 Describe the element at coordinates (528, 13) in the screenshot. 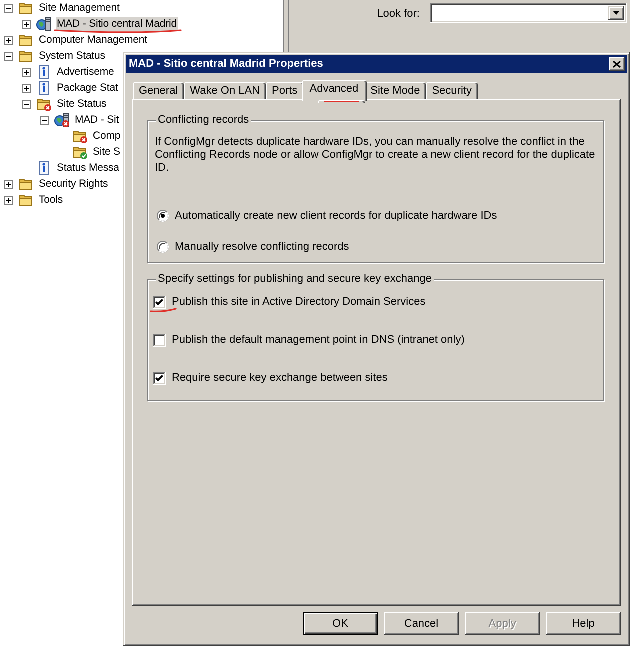

I see `look-for-combobox` at that location.